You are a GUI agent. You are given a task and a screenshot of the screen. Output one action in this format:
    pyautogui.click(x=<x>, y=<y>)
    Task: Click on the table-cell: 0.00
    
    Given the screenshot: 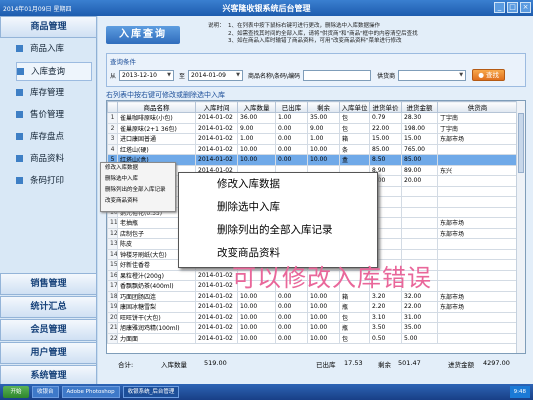 What is the action you would take?
    pyautogui.click(x=291, y=338)
    